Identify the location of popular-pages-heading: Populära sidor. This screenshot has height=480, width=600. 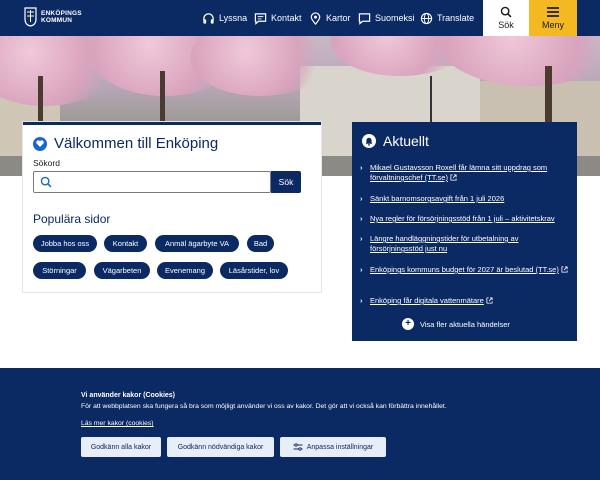
(72, 219).